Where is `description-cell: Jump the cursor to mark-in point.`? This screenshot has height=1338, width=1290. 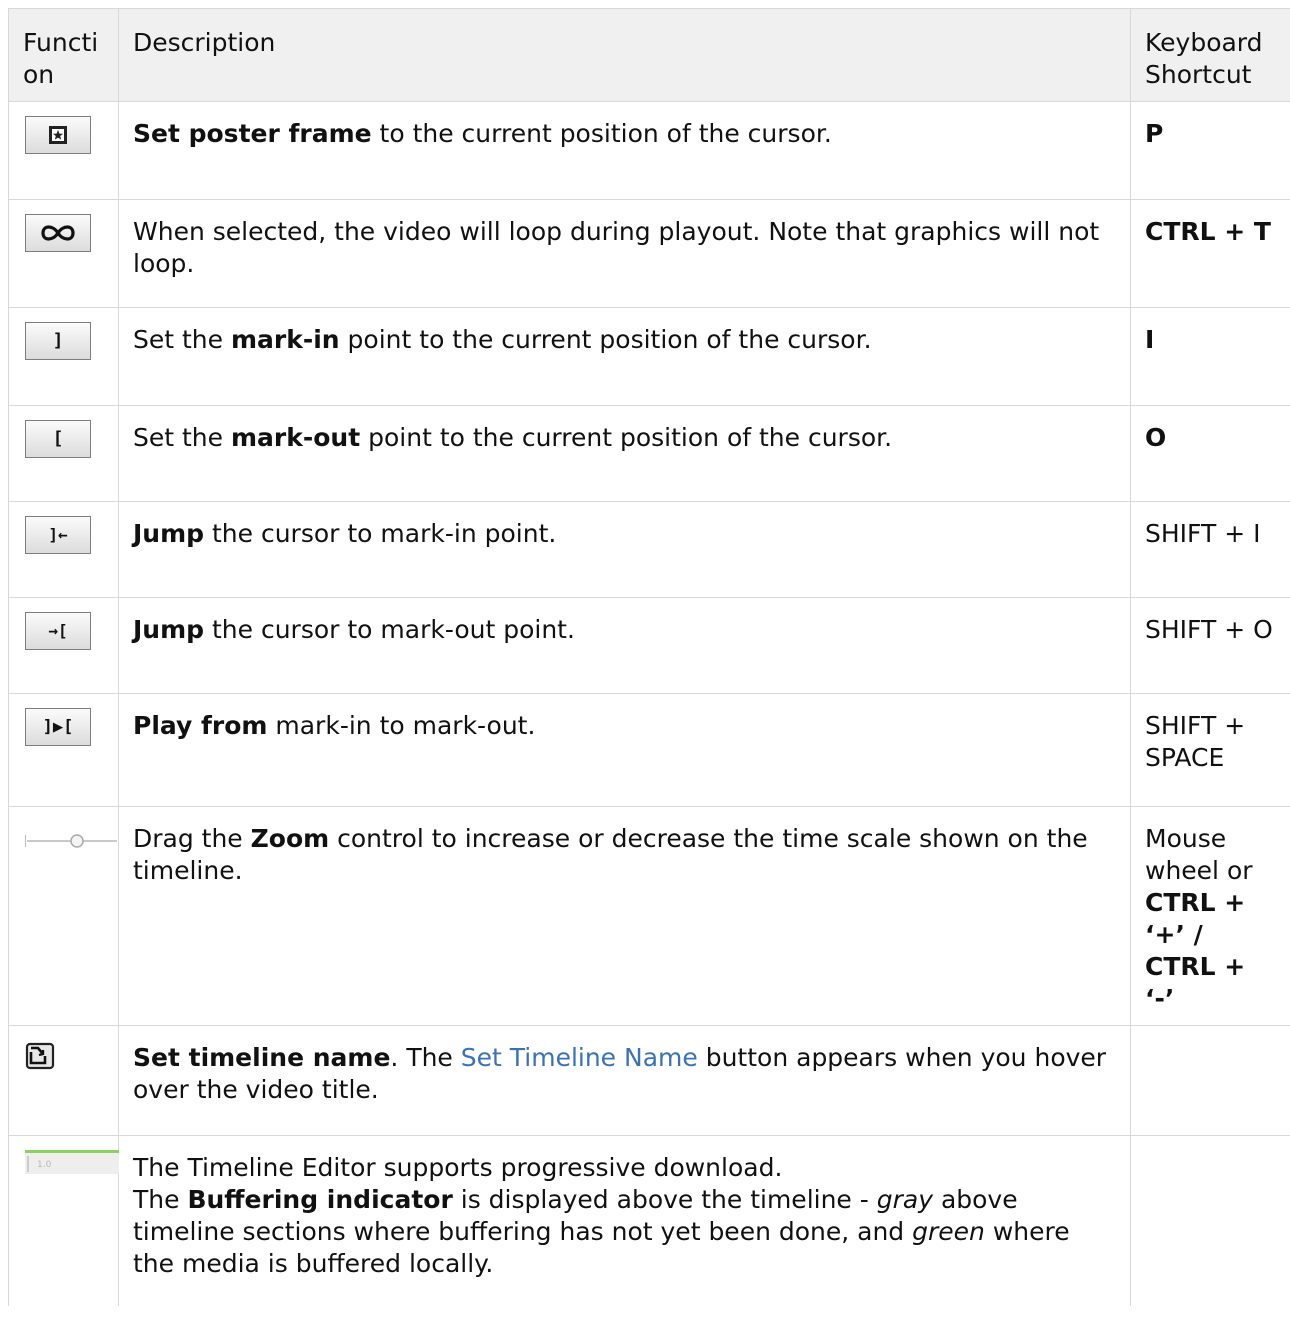 description-cell: Jump the cursor to mark-in point. is located at coordinates (624, 549).